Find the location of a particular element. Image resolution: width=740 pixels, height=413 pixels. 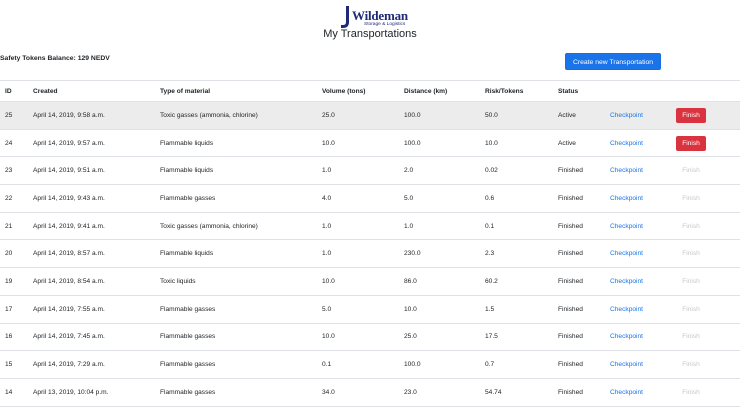

cell-id: 20 is located at coordinates (16, 254).